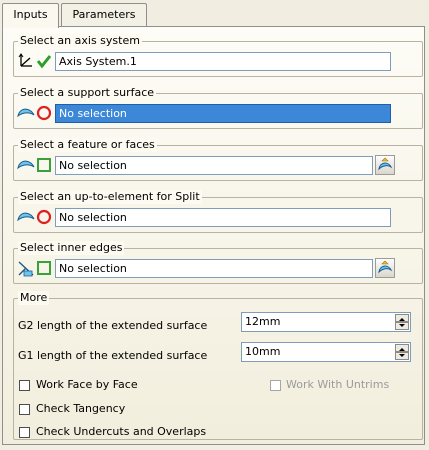 The height and width of the screenshot is (450, 429). I want to click on feature-row, so click(35, 165).